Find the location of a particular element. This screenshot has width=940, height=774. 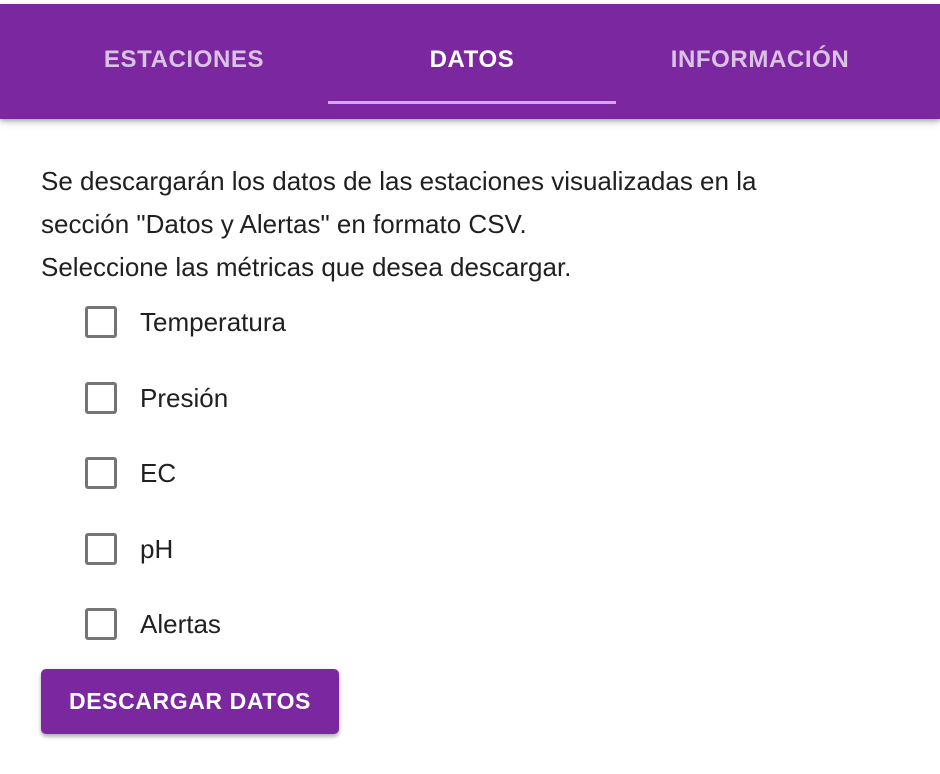

temperatura-checkbox is located at coordinates (101, 322).